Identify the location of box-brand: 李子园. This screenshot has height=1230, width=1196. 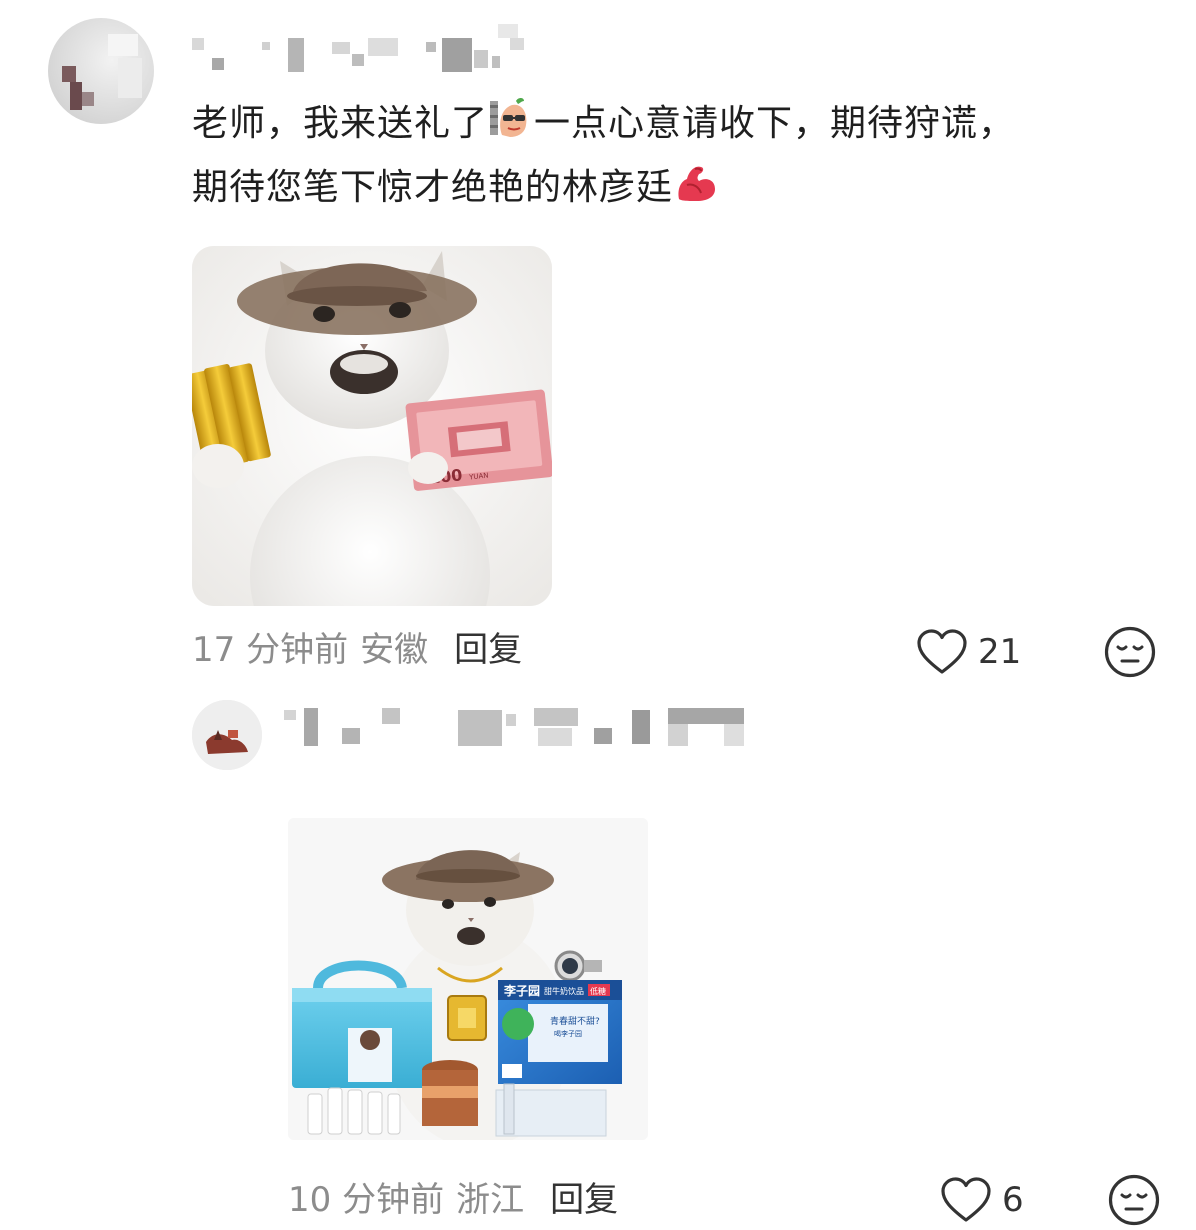
(521, 990).